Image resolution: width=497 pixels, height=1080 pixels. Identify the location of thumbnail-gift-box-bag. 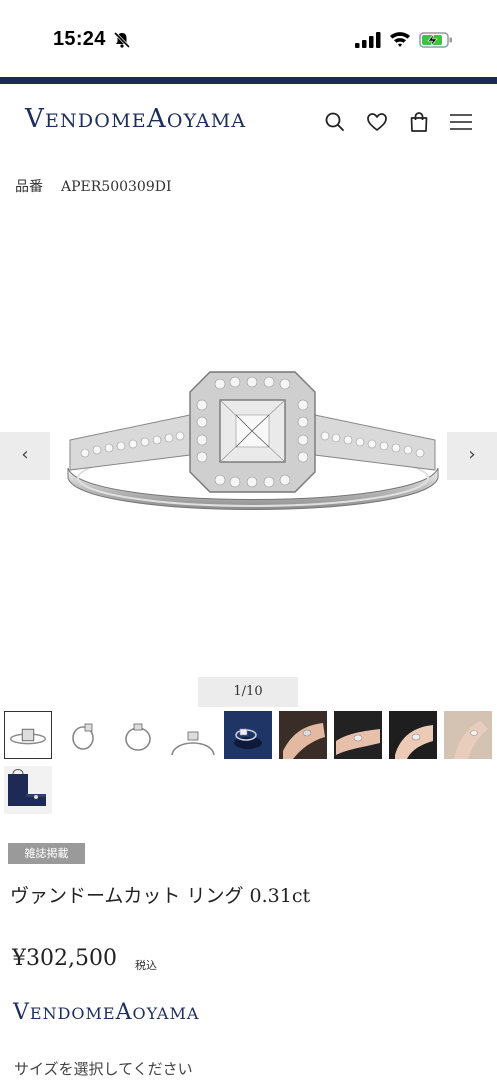
(28, 790).